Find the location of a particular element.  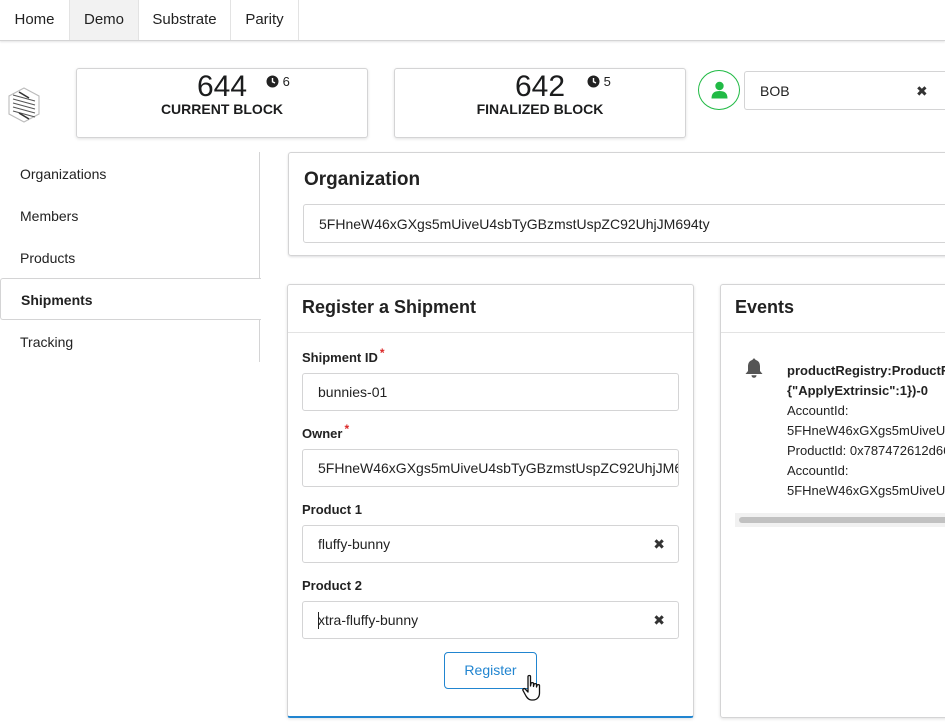

shipment-id-label-text: Shipment ID is located at coordinates (340, 357).